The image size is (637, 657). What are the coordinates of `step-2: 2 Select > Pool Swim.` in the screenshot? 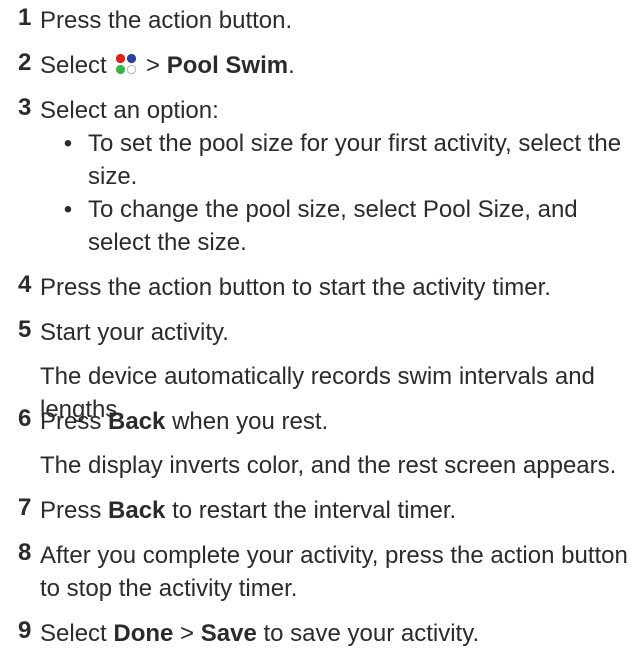 It's located at (327, 65).